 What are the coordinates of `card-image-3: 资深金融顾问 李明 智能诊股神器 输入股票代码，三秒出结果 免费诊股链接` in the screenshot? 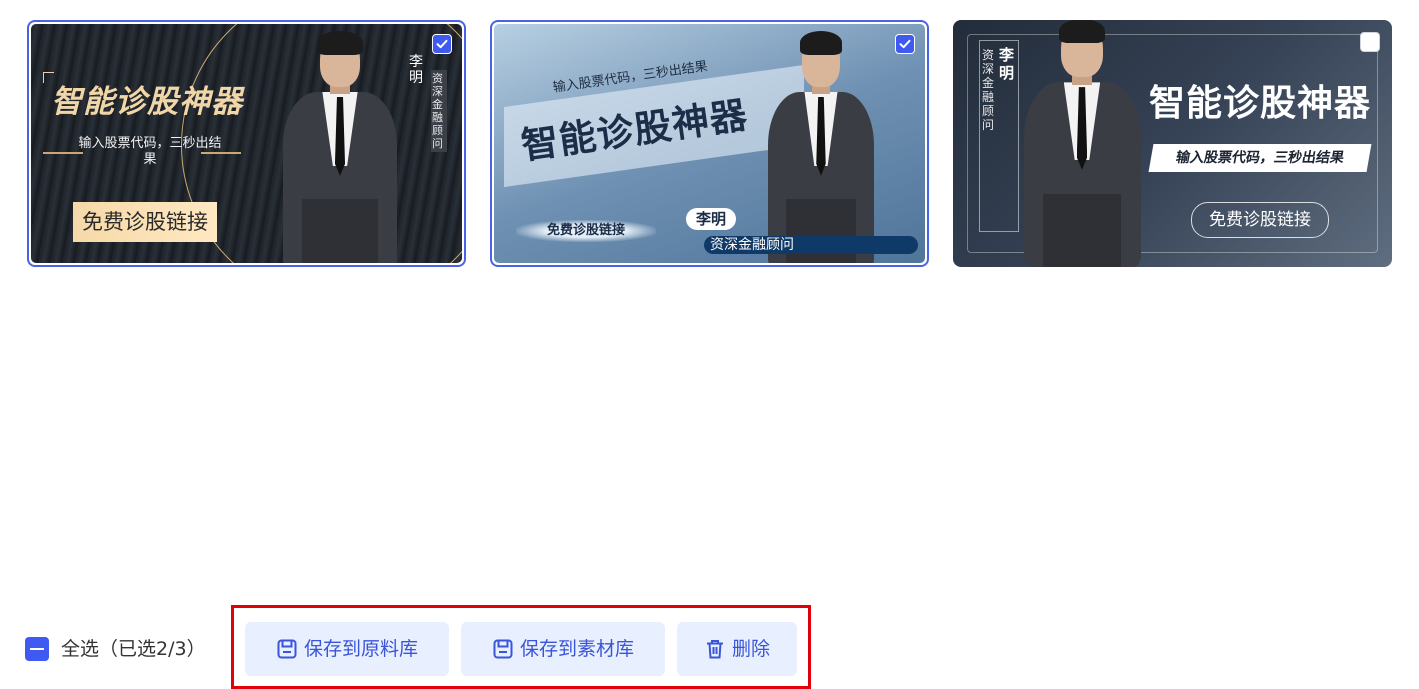 It's located at (1172, 143).